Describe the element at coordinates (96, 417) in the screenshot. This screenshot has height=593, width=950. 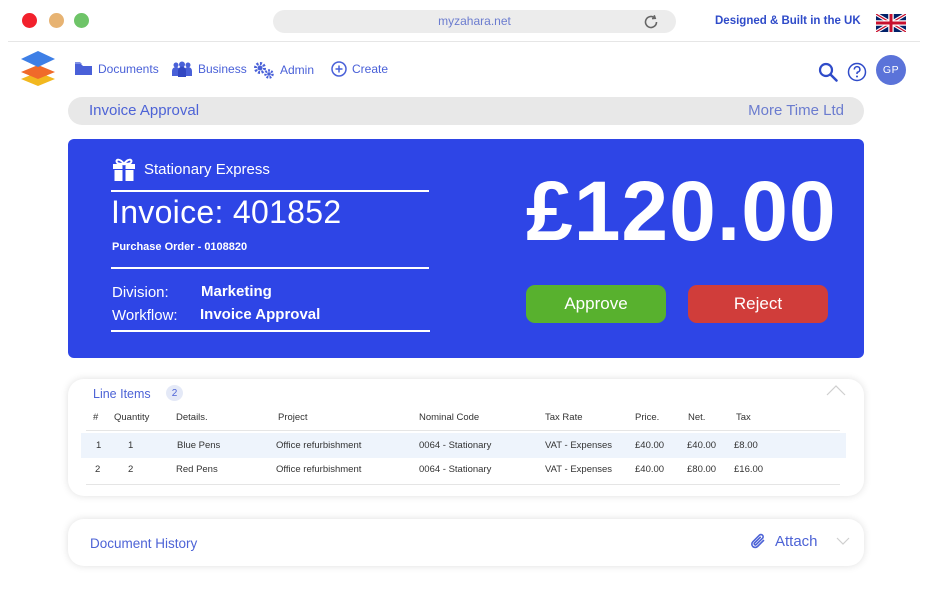
I see `column-header: #` at that location.